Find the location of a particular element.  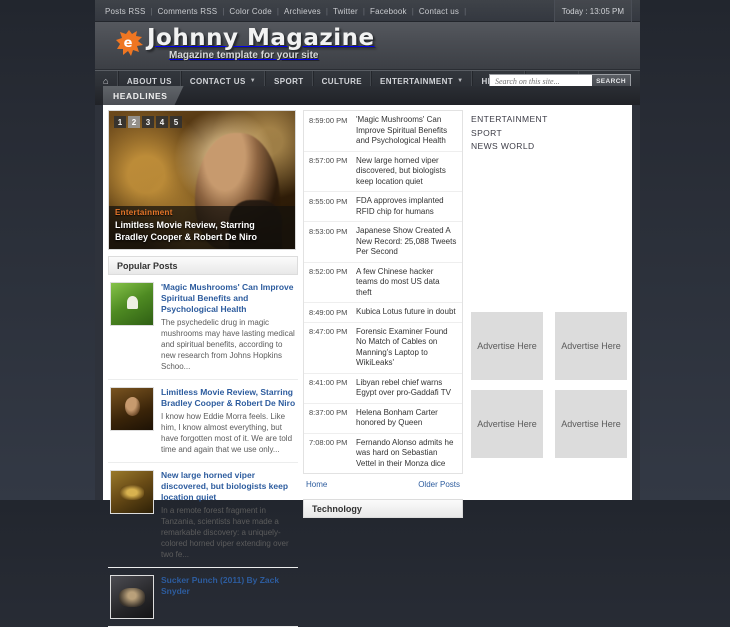

nav-item-label: ENTERTAINMENT is located at coordinates (417, 81).